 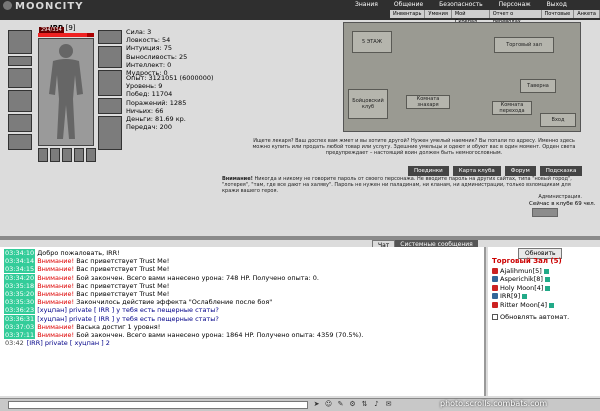 I want to click on forum-button: Форум, so click(x=520, y=171).